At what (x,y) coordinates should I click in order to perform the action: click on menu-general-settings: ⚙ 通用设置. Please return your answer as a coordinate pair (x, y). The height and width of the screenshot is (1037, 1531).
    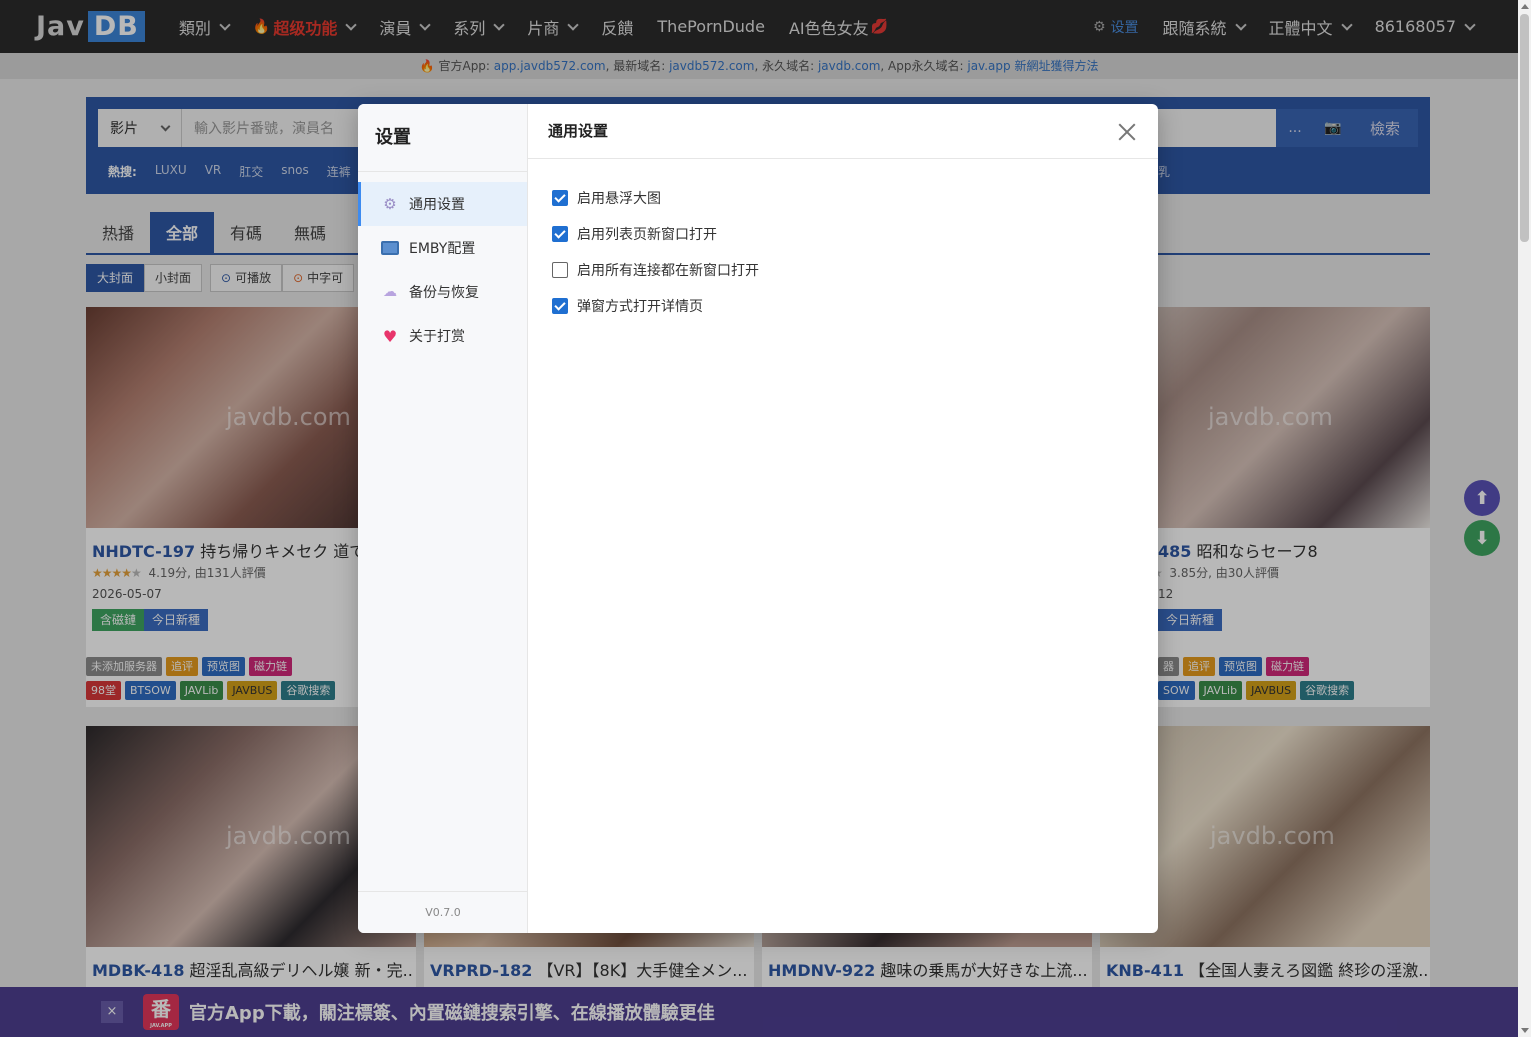
    Looking at the image, I should click on (442, 204).